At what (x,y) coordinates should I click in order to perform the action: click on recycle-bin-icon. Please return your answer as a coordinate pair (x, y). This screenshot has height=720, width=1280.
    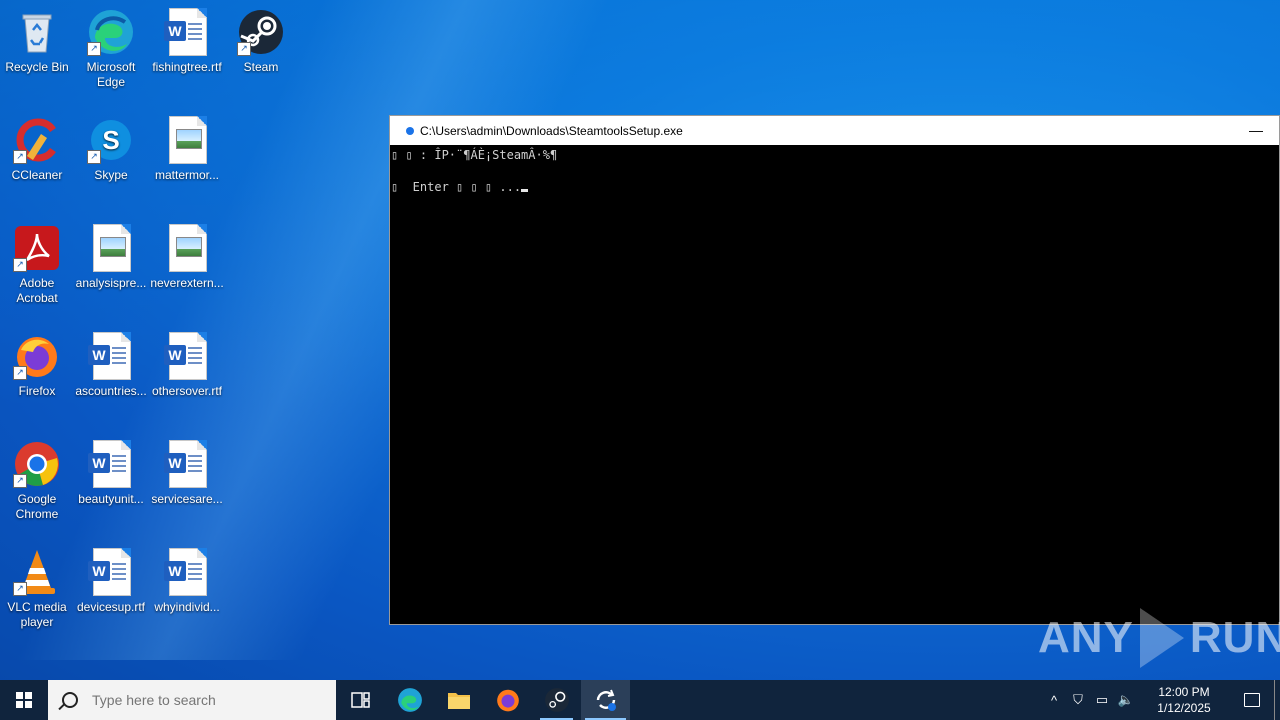
    Looking at the image, I should click on (37, 32).